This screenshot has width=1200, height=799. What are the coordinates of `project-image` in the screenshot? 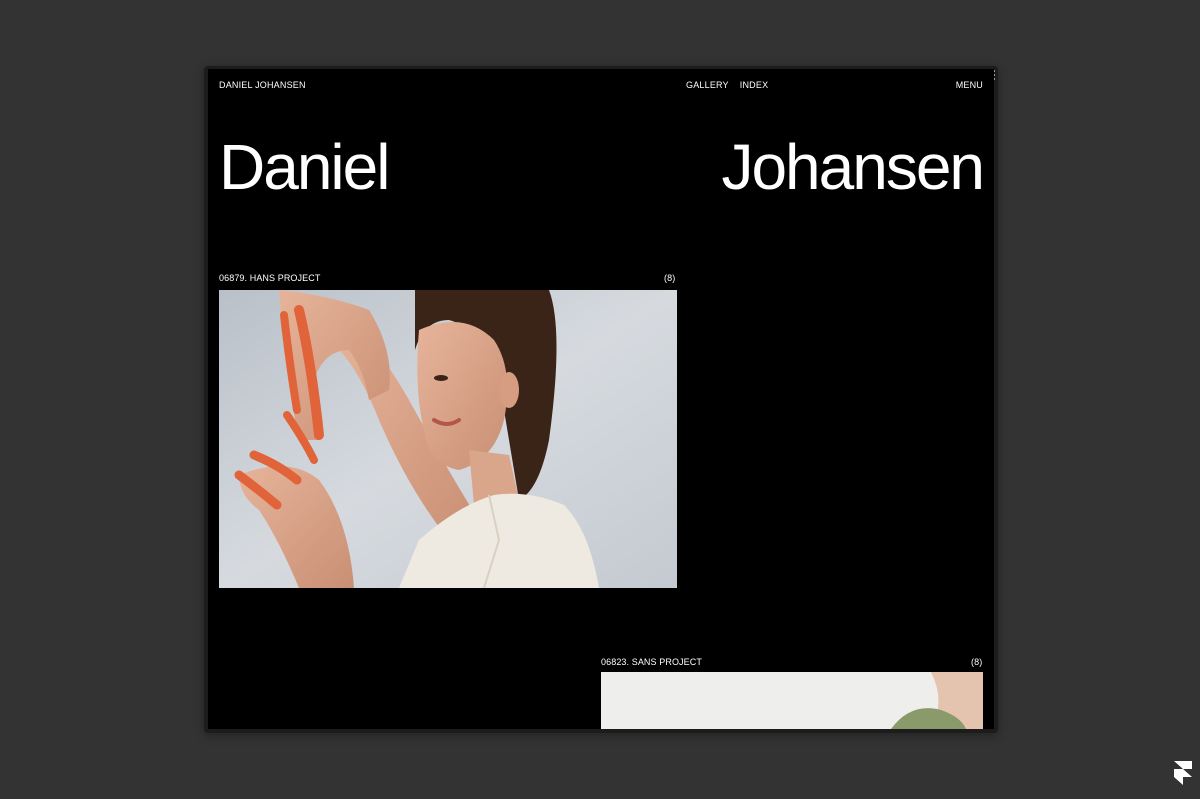 It's located at (792, 700).